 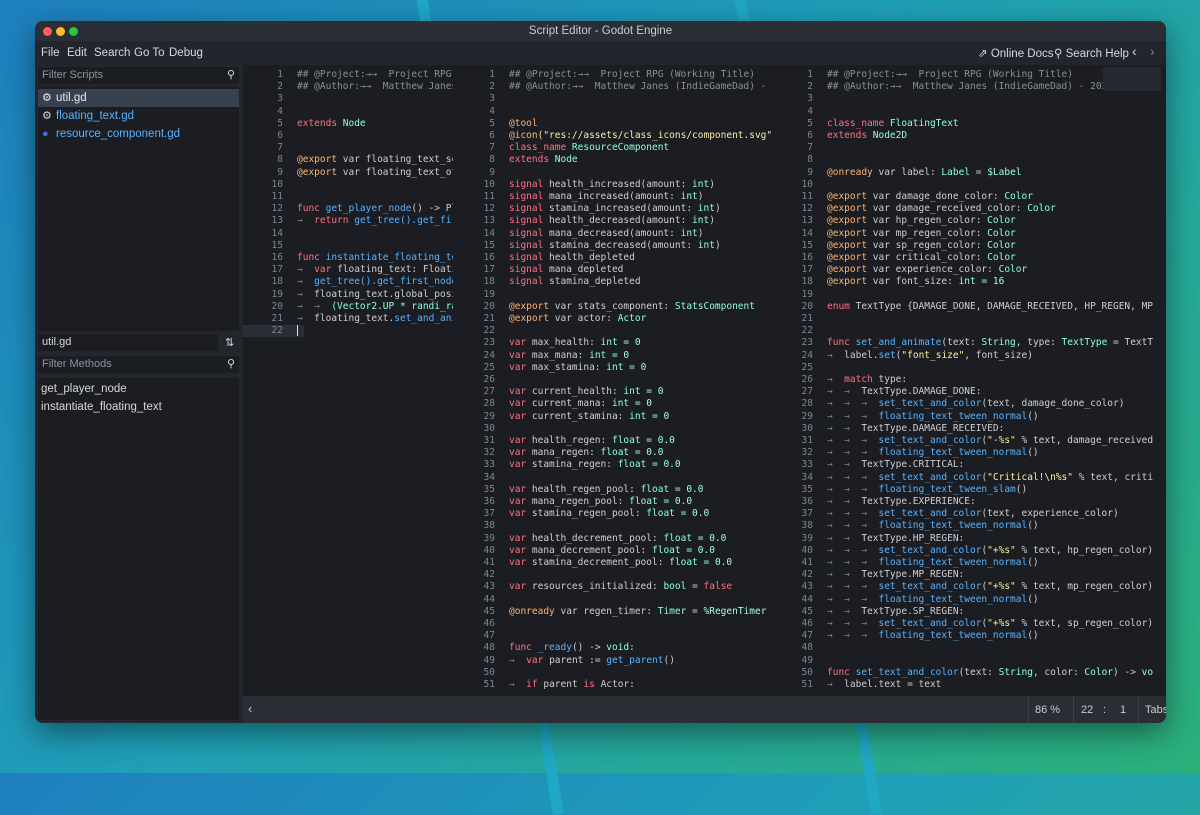 What do you see at coordinates (574, 502) in the screenshot?
I see `code-line: 36 var mana_regen_pool: float = 0.0` at bounding box center [574, 502].